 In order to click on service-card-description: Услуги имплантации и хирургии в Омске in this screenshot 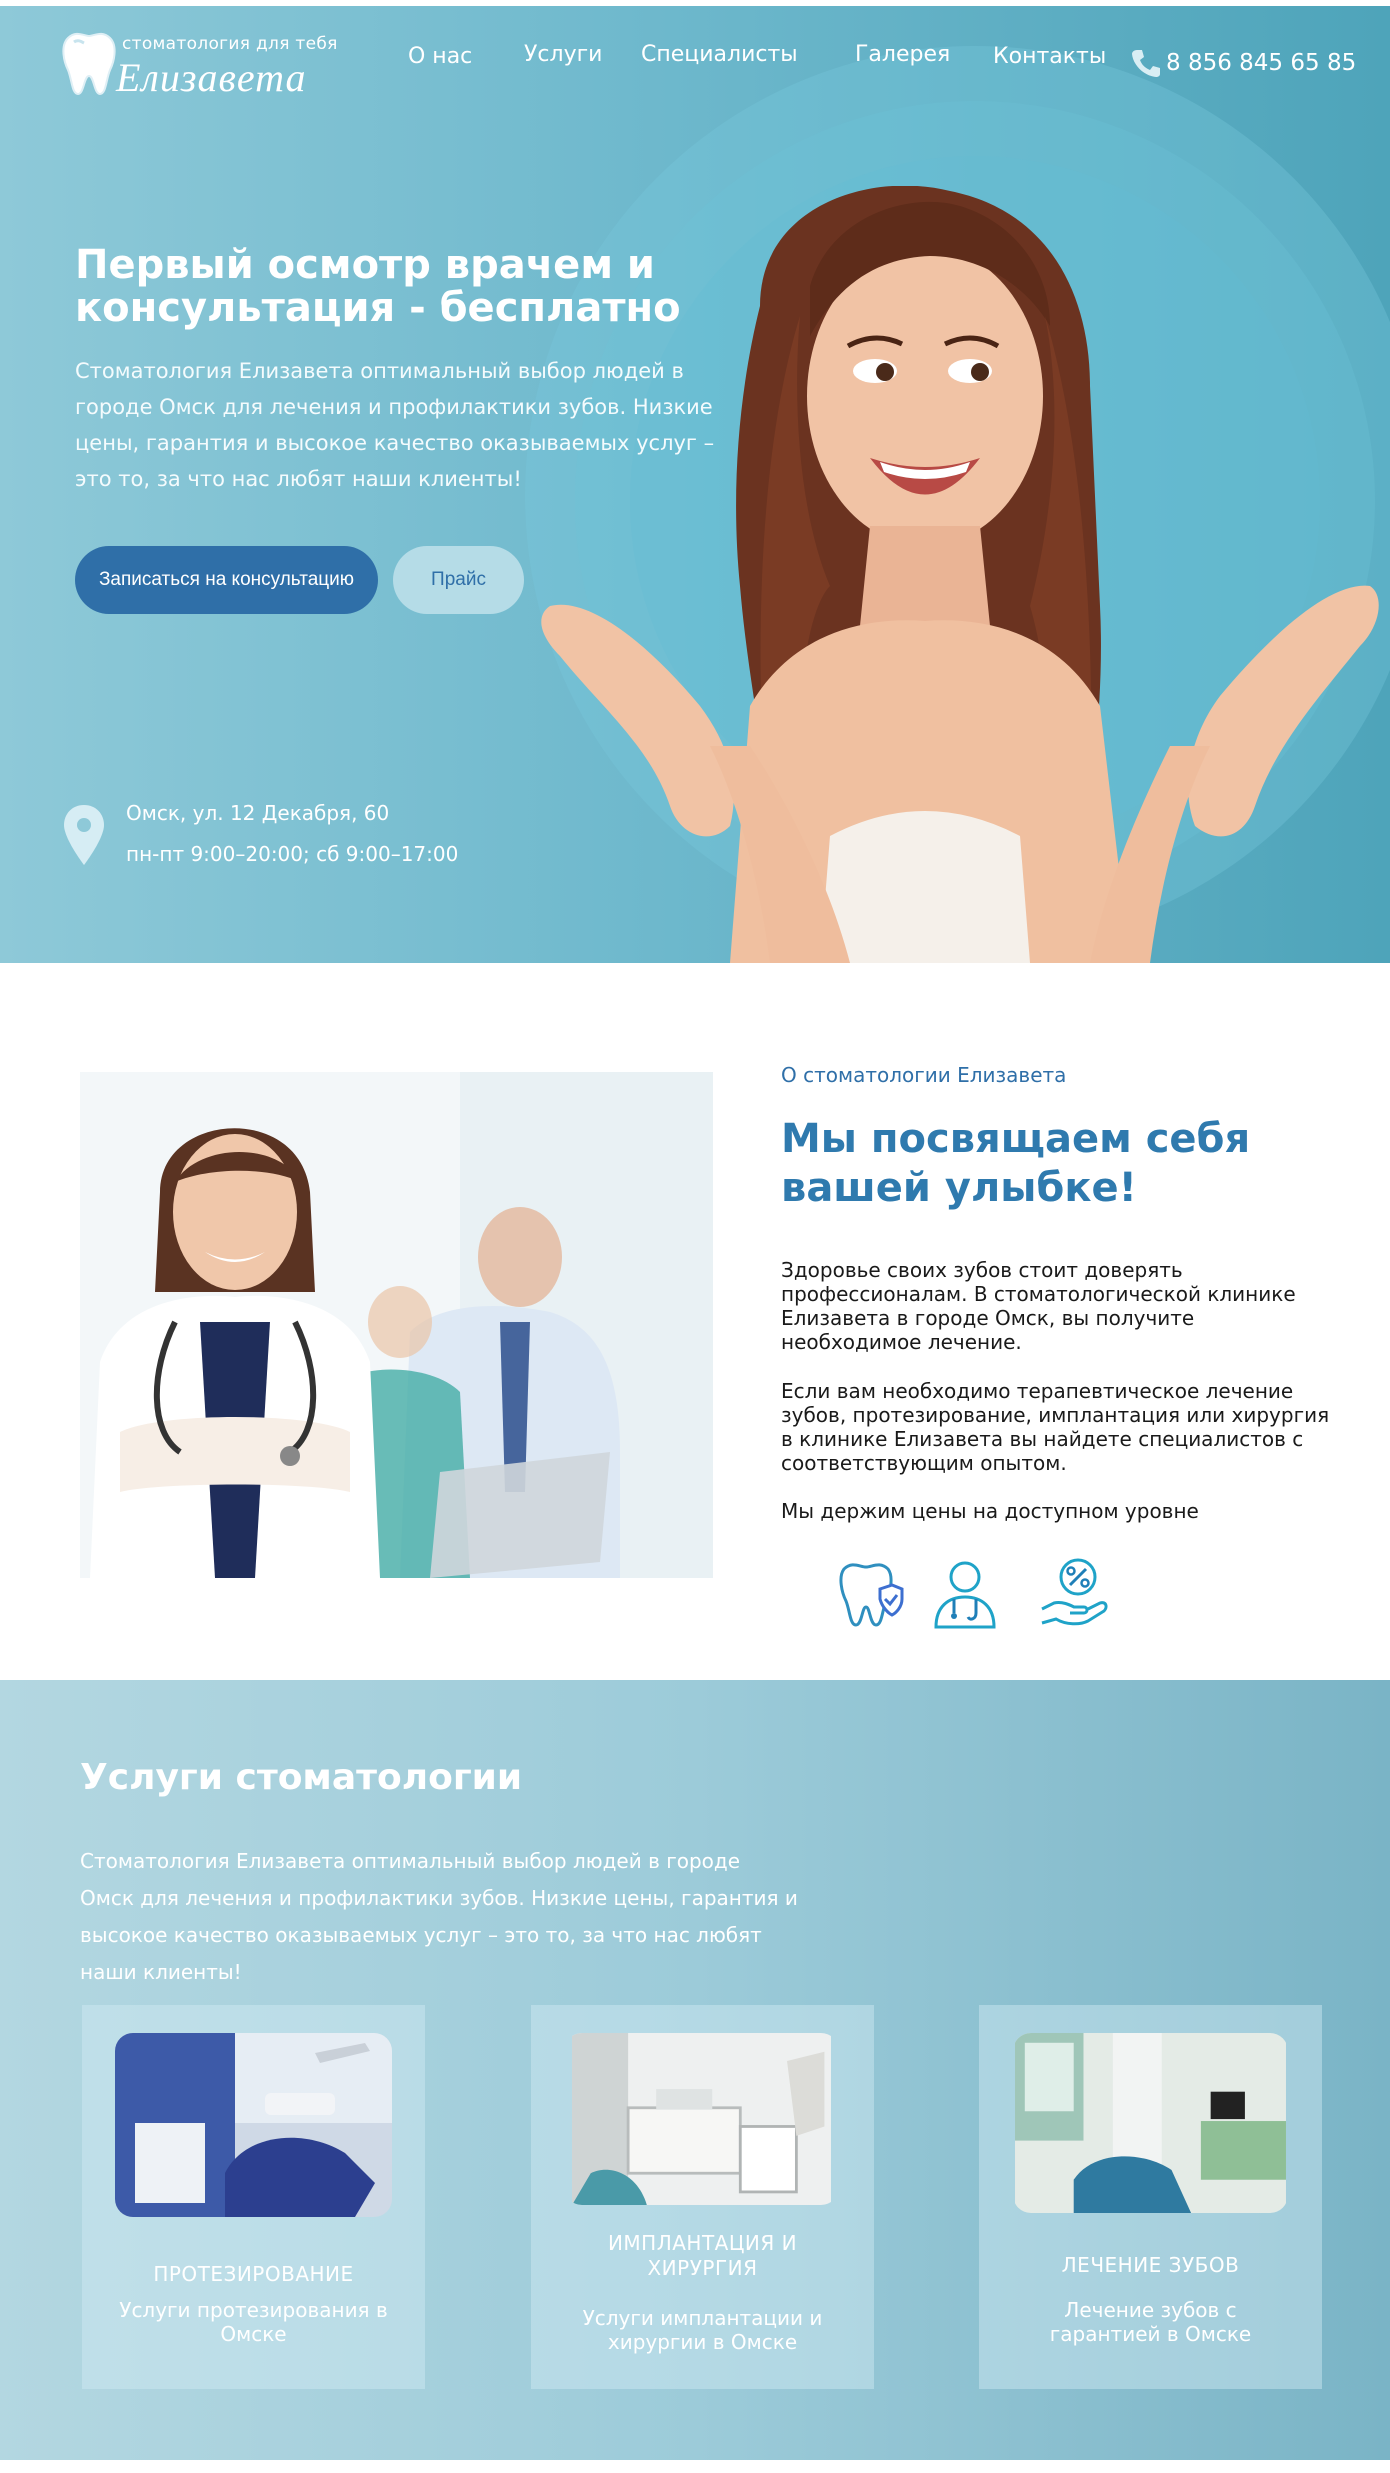, I will do `click(702, 2330)`.